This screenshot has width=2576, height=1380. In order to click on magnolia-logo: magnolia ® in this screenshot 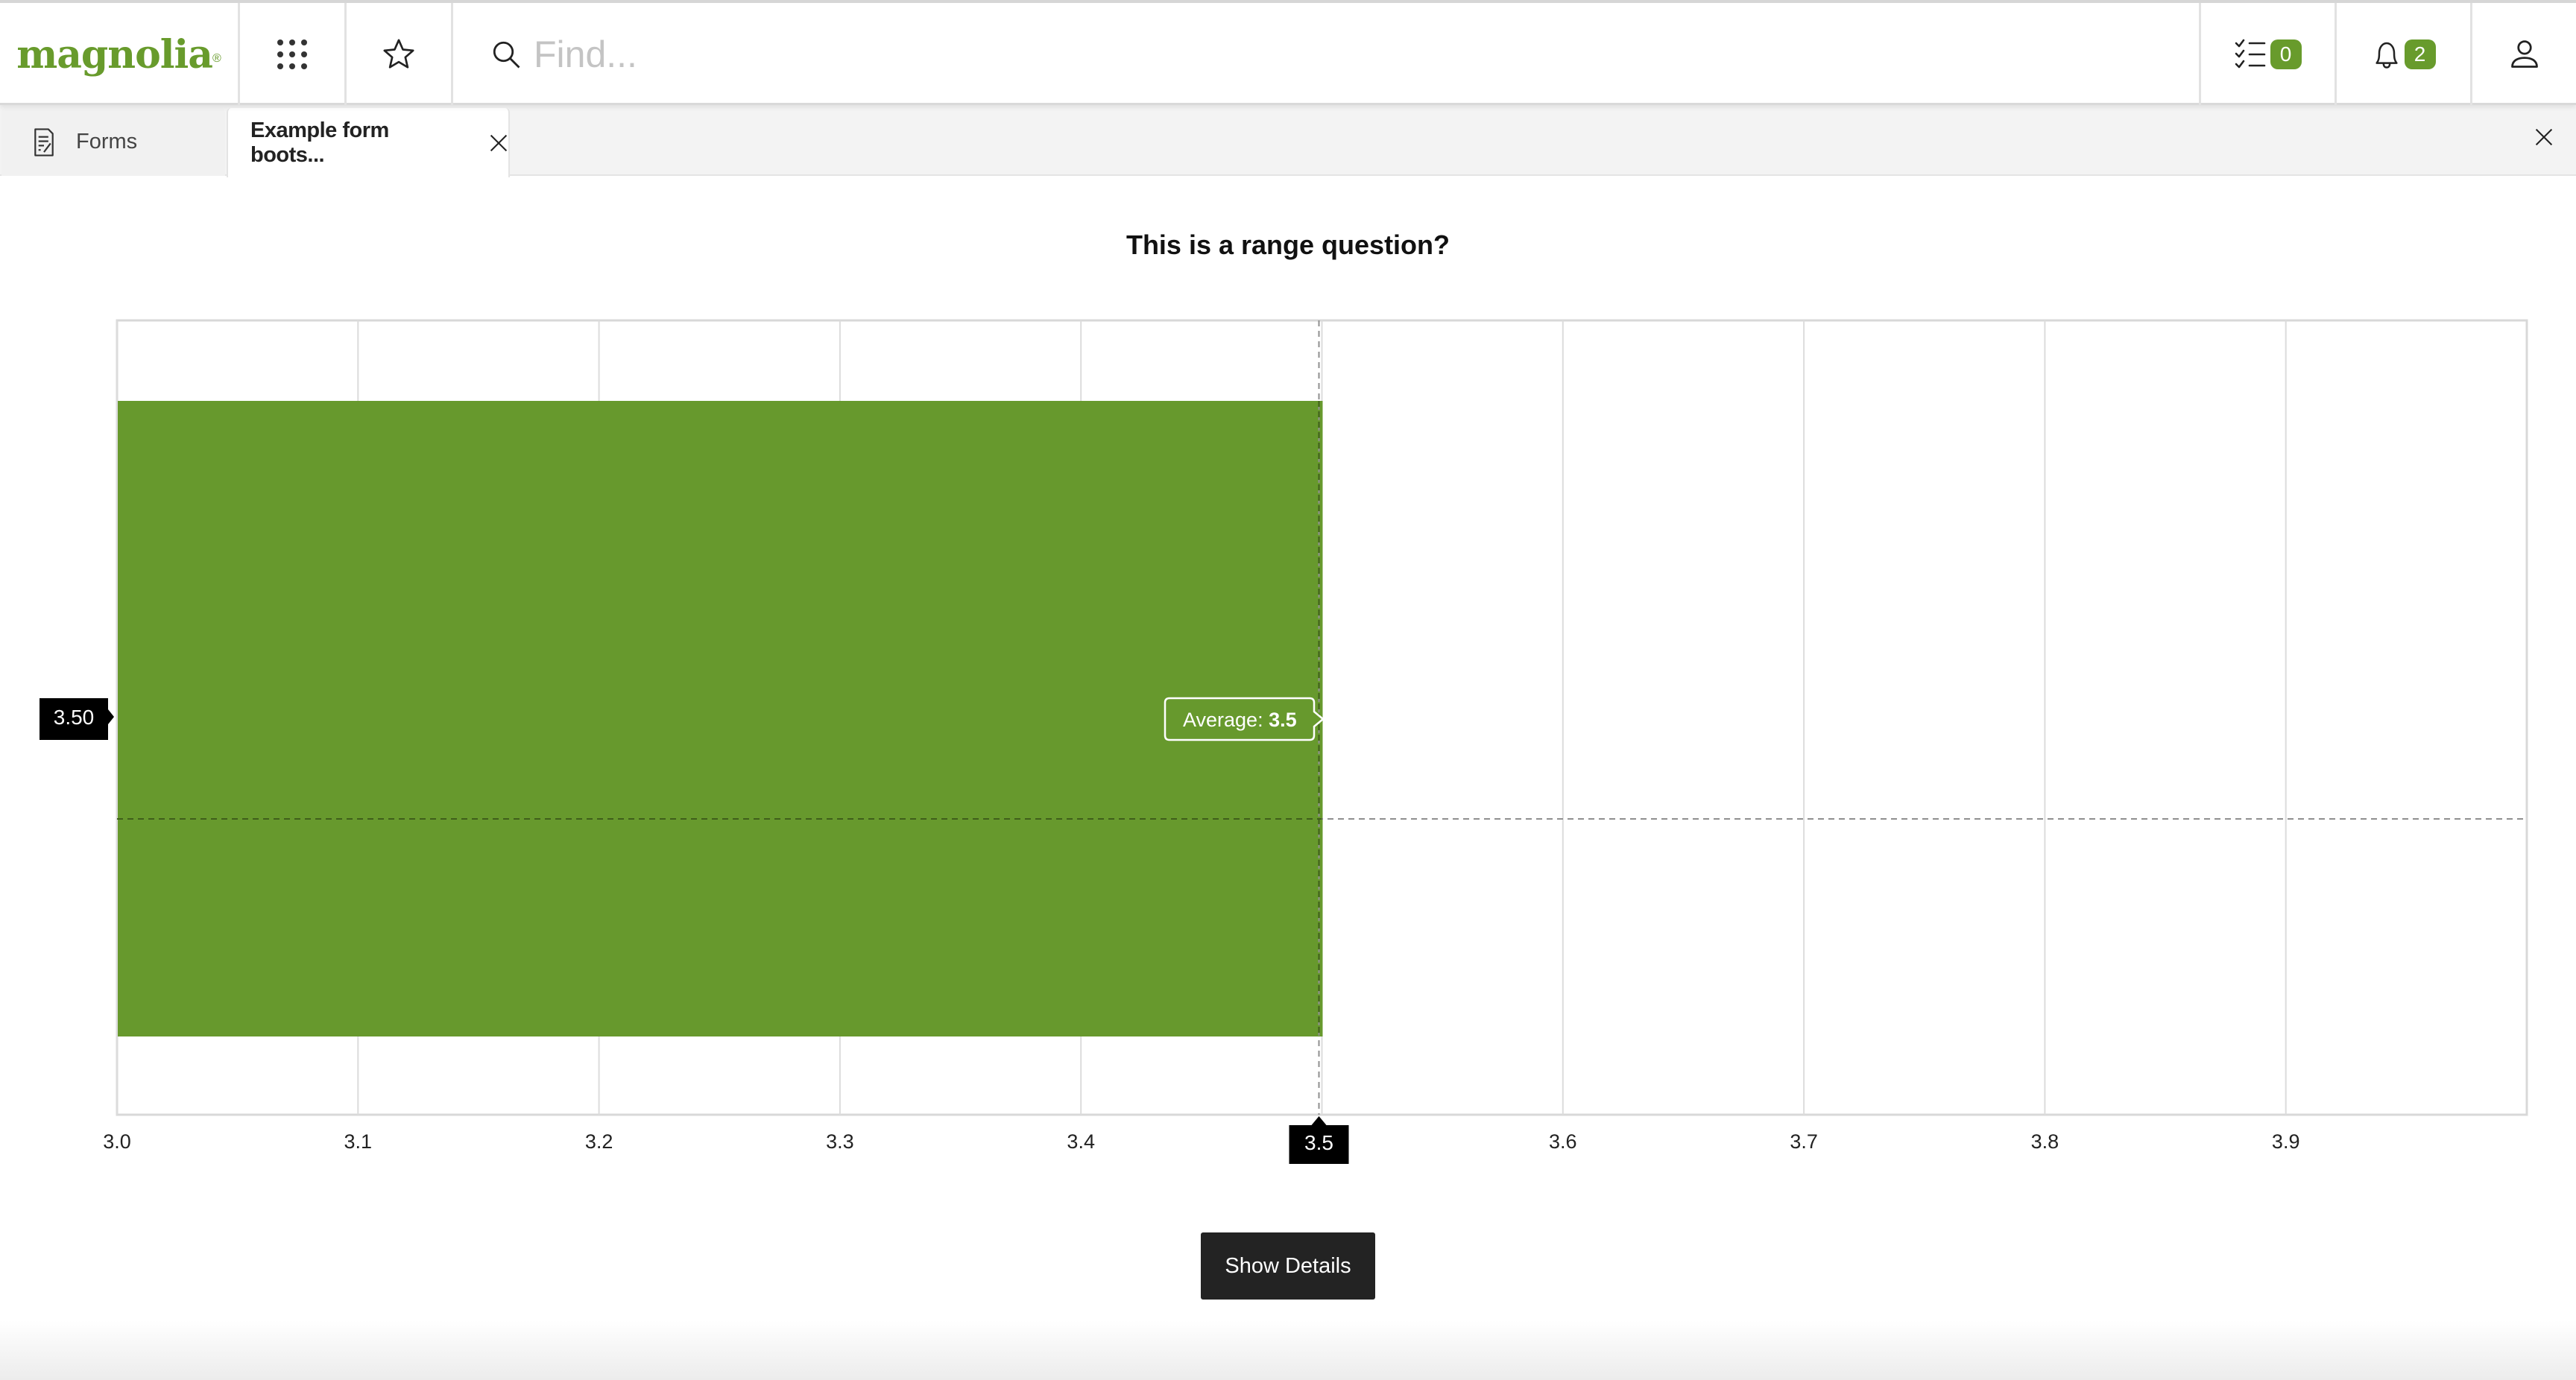, I will do `click(120, 55)`.